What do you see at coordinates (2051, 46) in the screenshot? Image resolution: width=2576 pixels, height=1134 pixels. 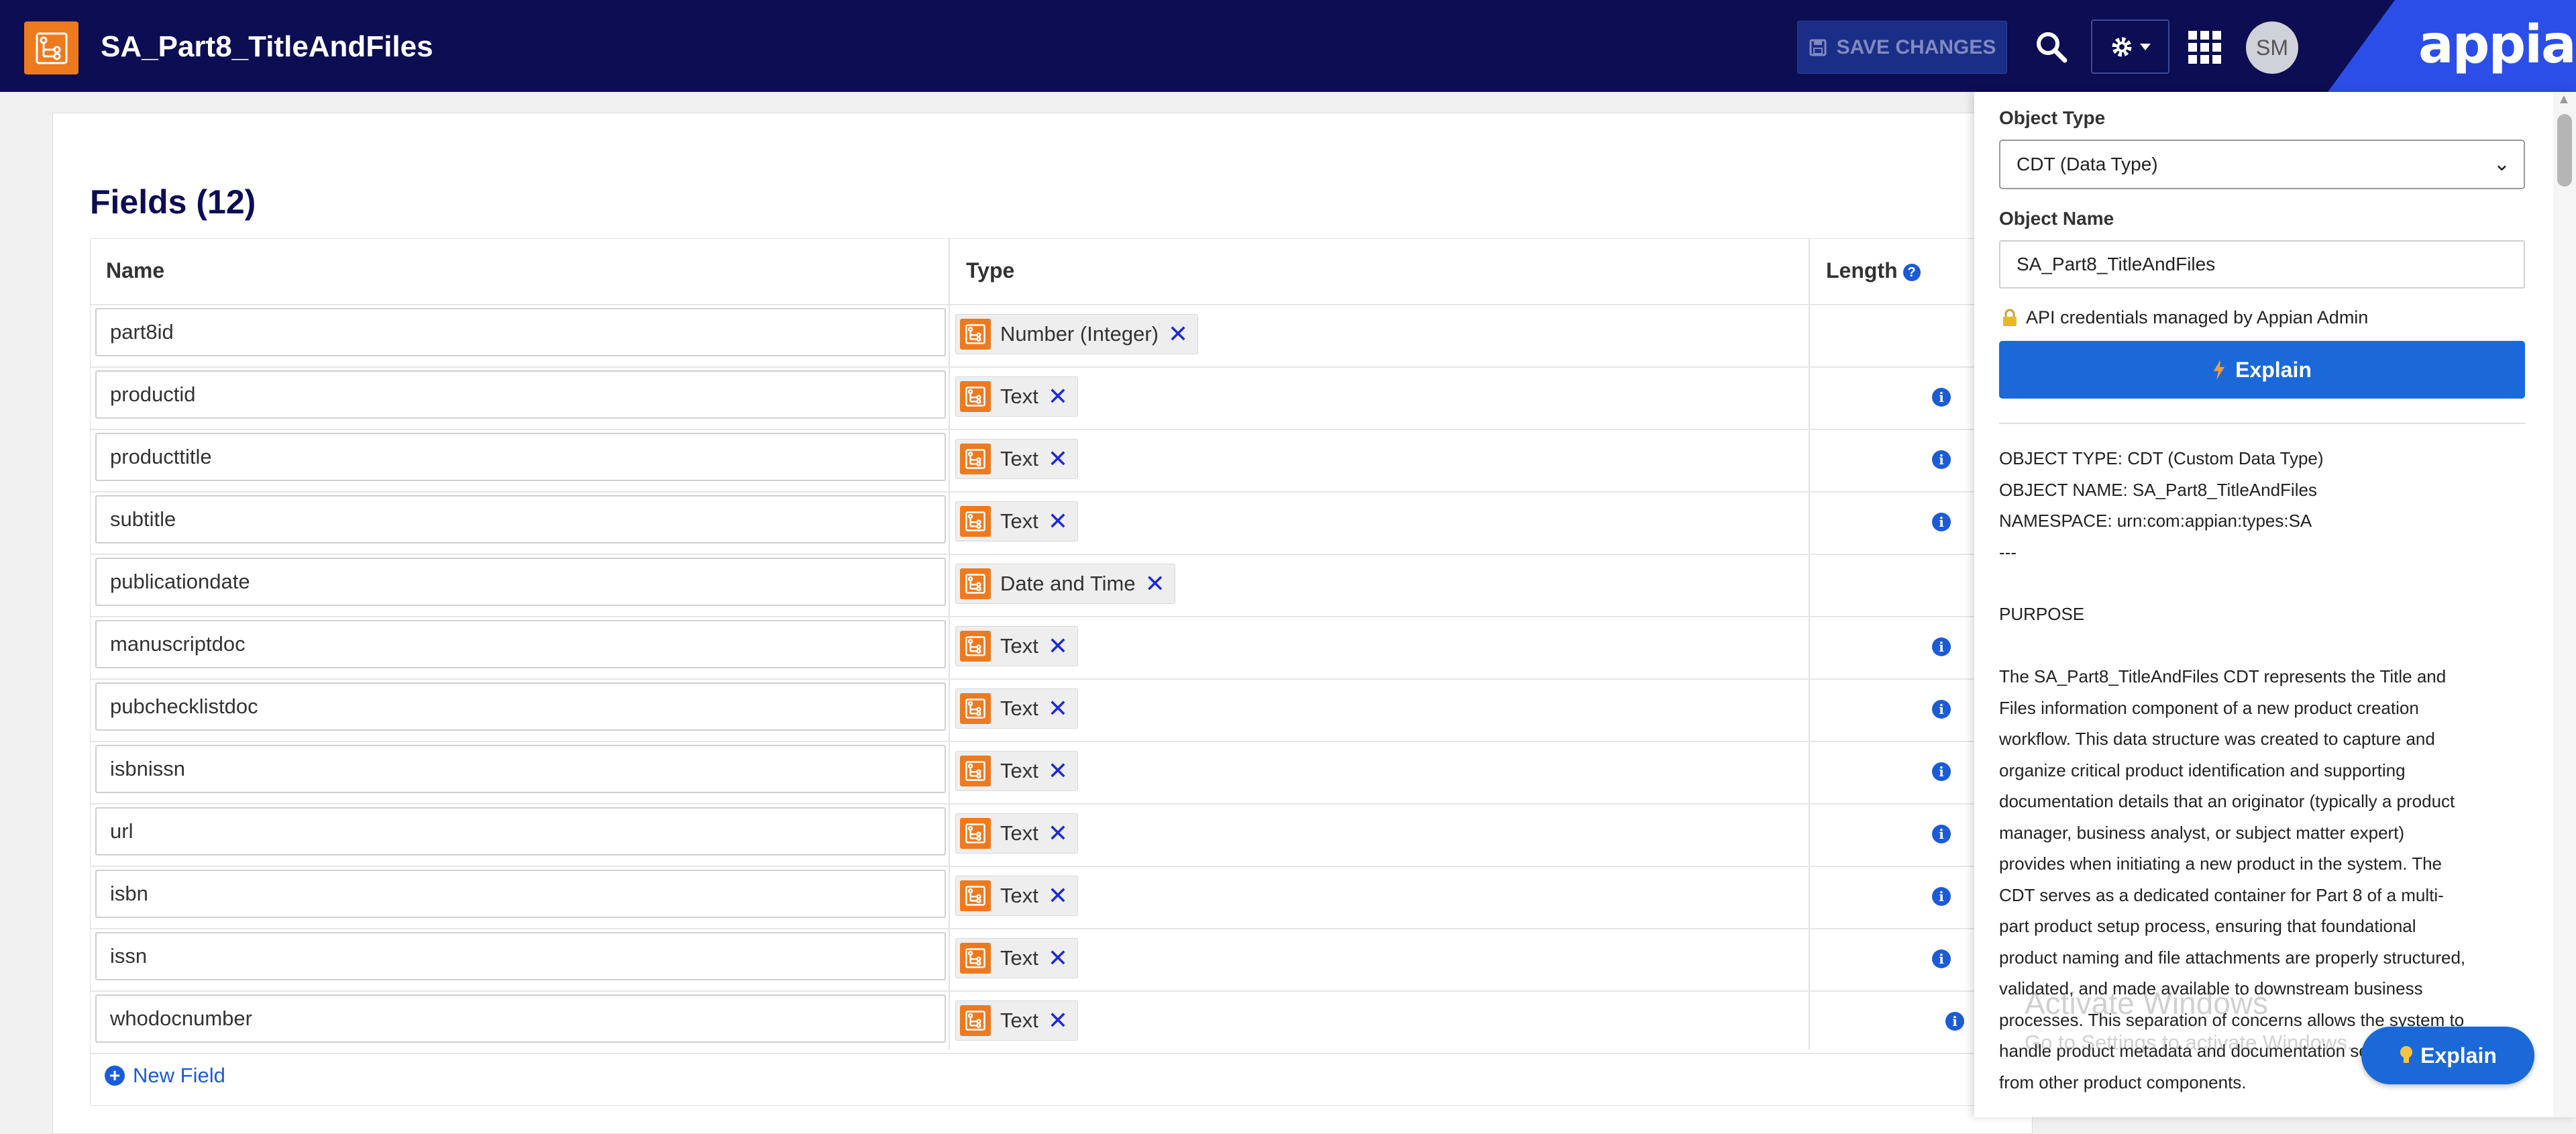 I see `search-button` at bounding box center [2051, 46].